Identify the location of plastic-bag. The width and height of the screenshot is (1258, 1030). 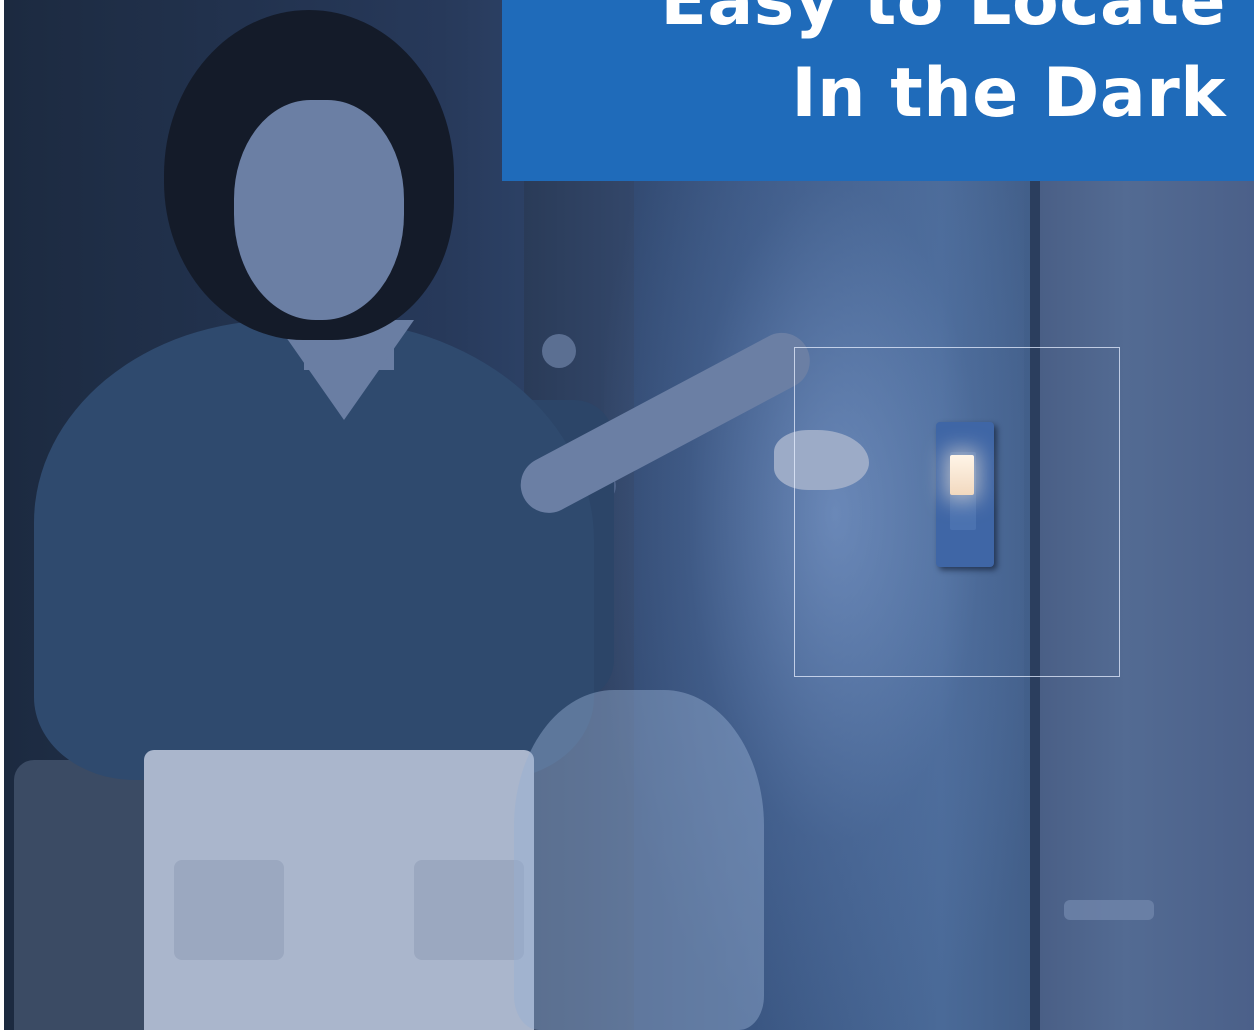
(639, 860).